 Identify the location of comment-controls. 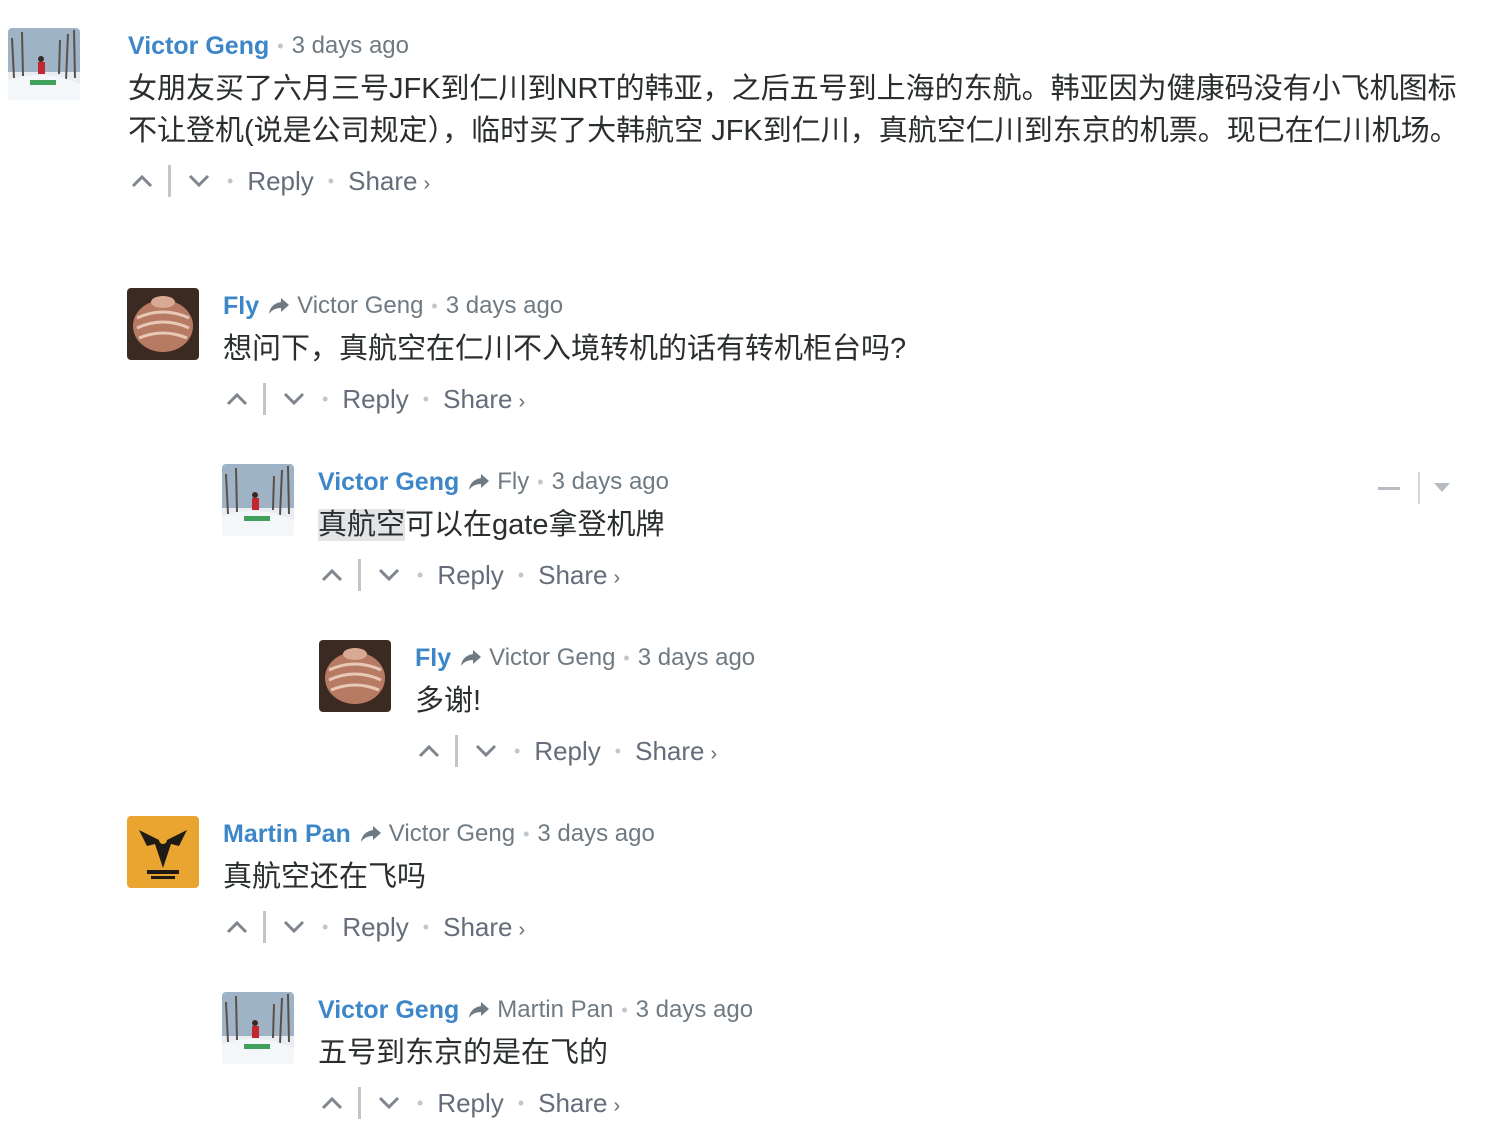
(1414, 488).